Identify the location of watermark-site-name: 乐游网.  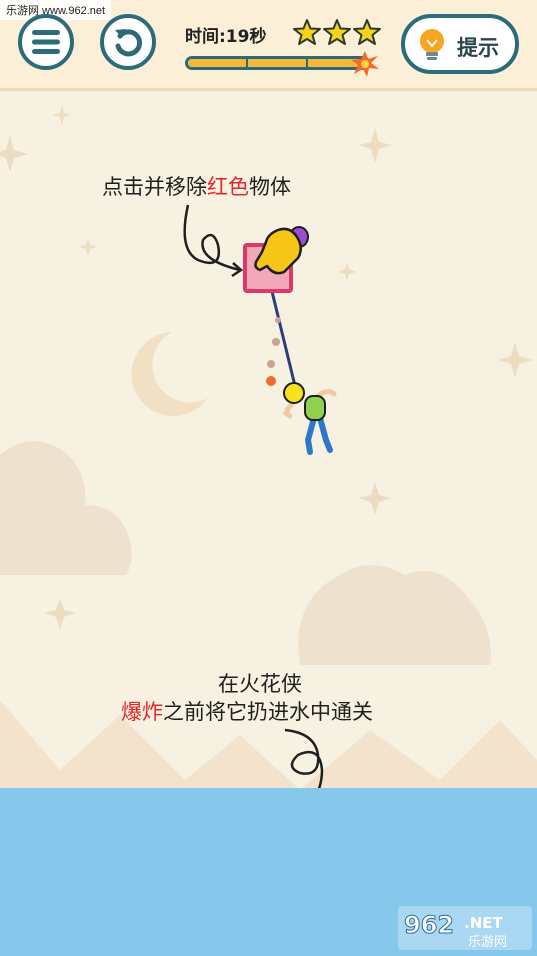
(487, 942).